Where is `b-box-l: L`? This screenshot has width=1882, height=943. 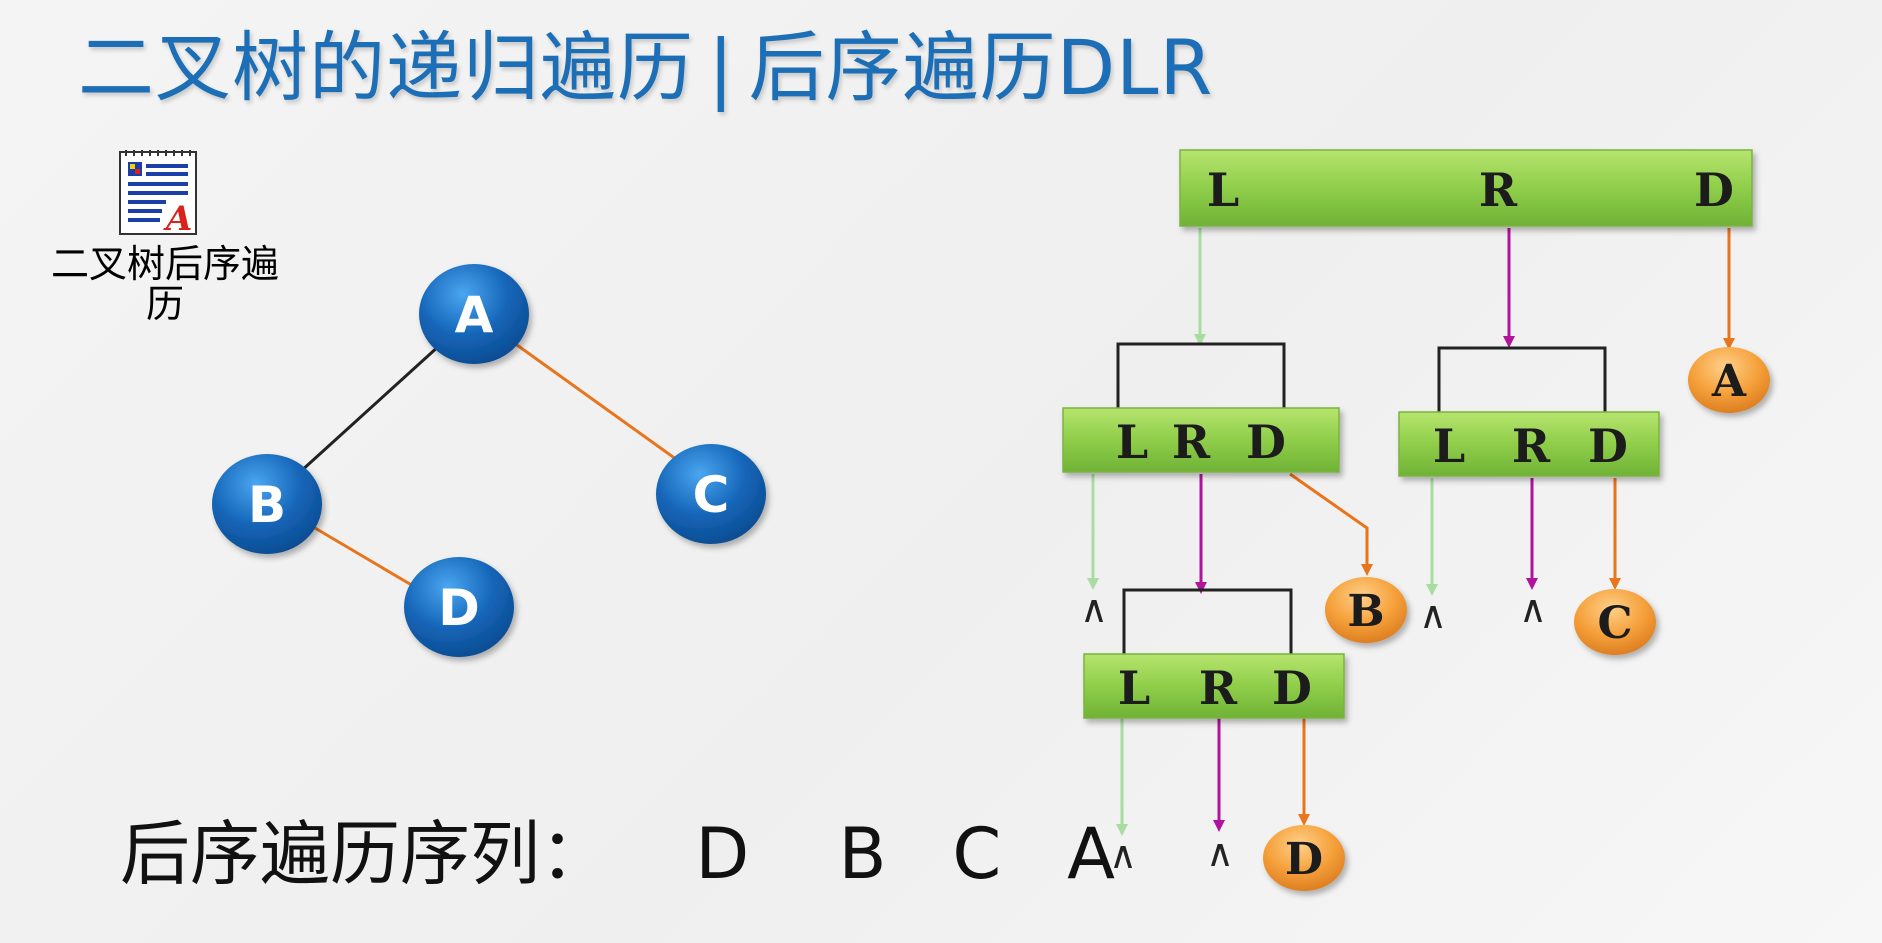 b-box-l: L is located at coordinates (1132, 442).